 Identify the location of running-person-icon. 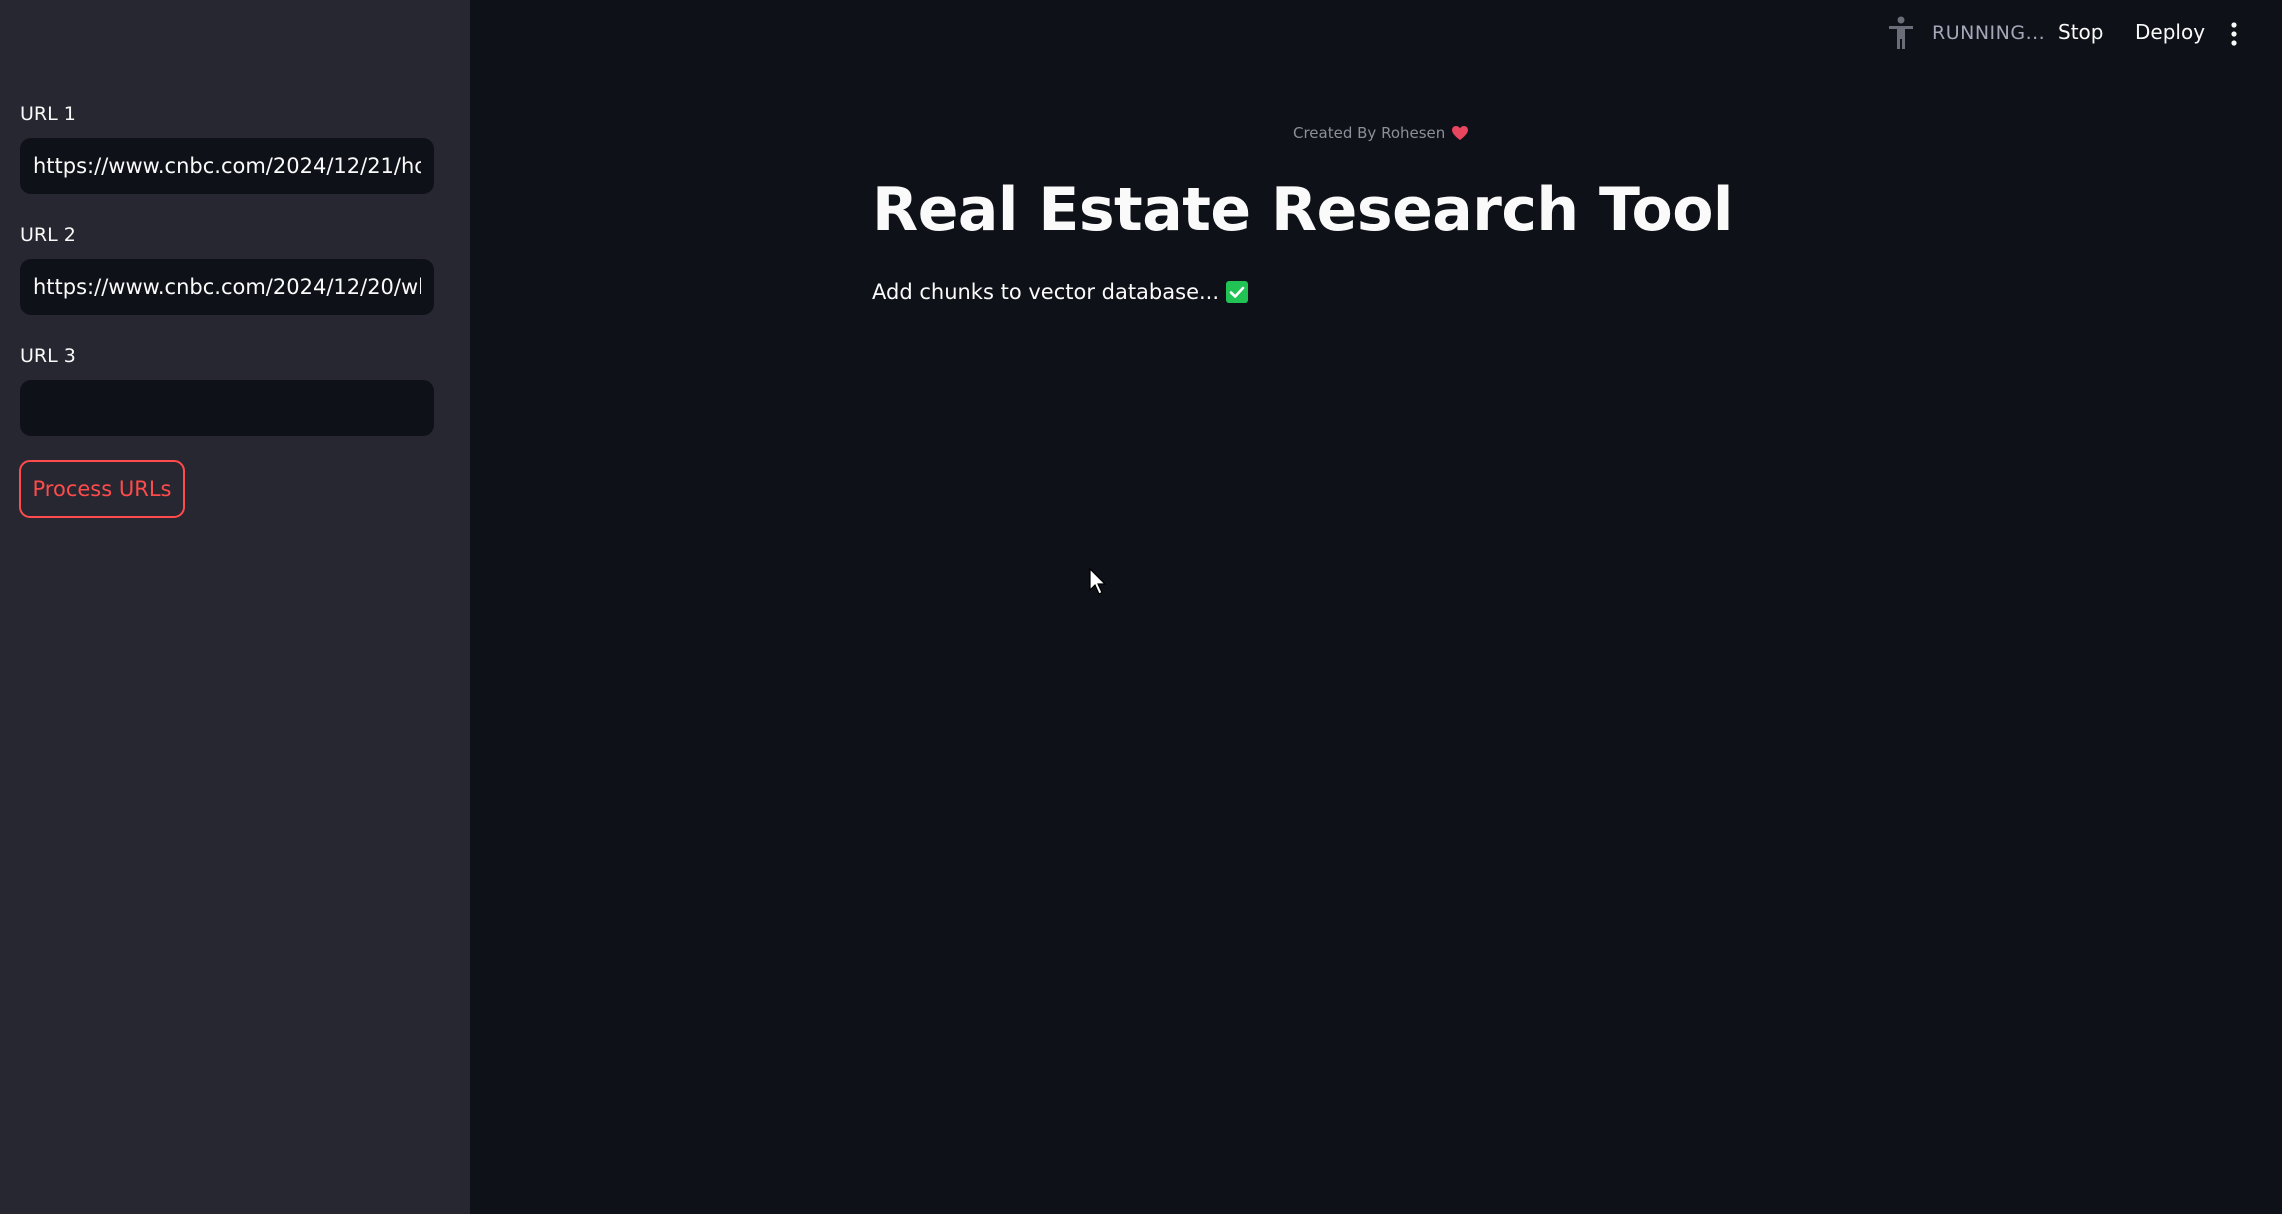
(1901, 32).